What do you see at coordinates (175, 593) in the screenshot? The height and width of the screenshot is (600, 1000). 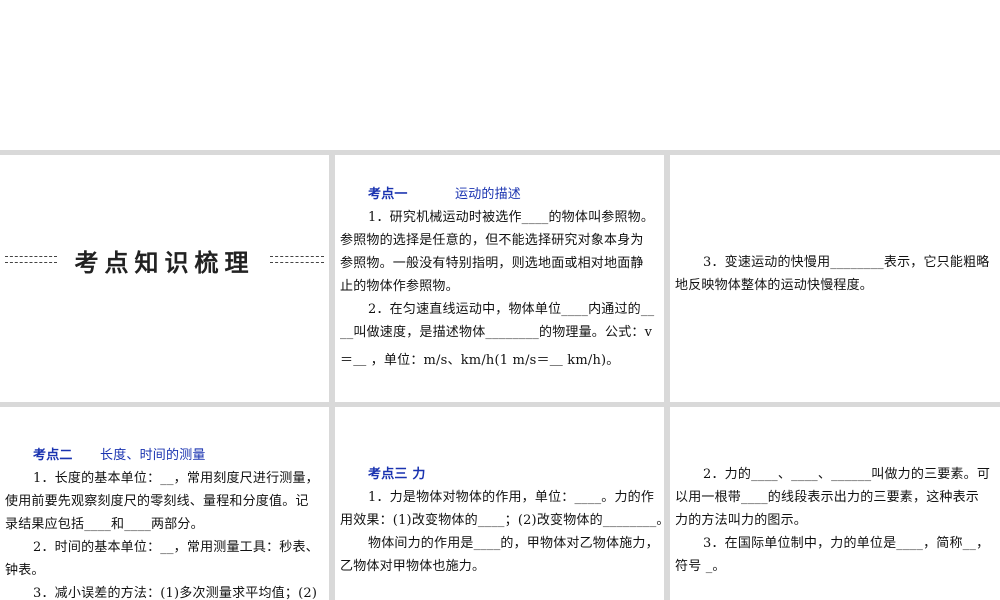 I see `text-line: 3．减小误差的方法：(1)多次测量求平均值；(2)` at bounding box center [175, 593].